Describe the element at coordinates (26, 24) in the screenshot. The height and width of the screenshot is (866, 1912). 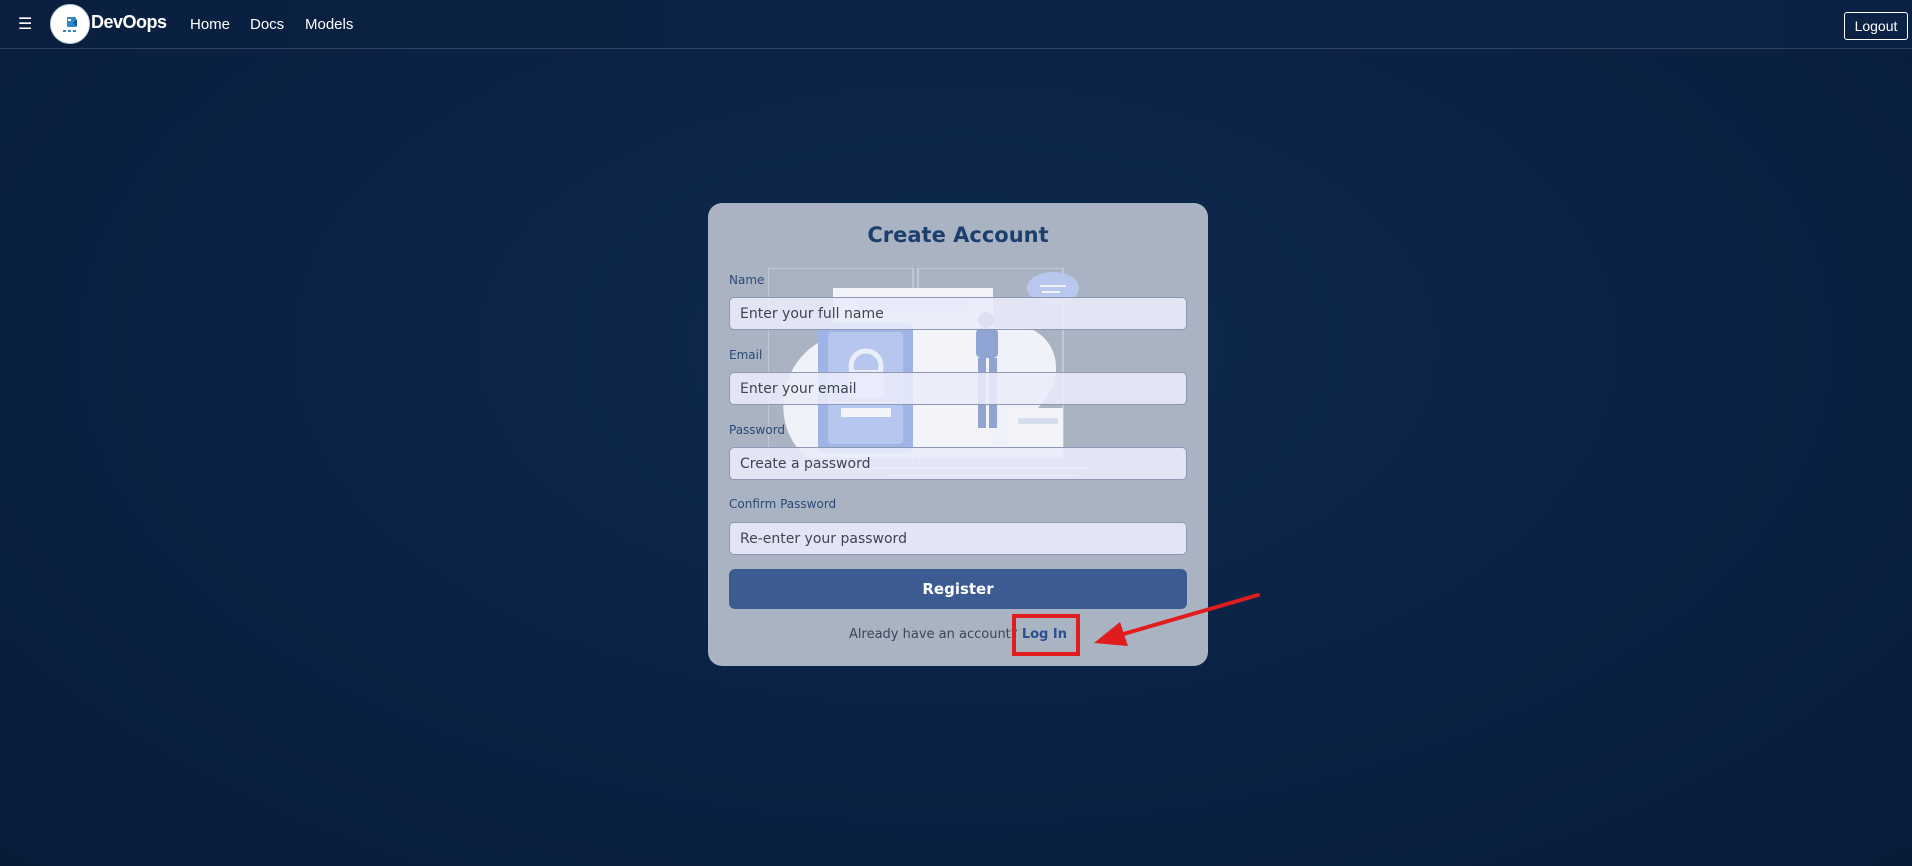
I see `hamburger-menu-icon: ☰` at that location.